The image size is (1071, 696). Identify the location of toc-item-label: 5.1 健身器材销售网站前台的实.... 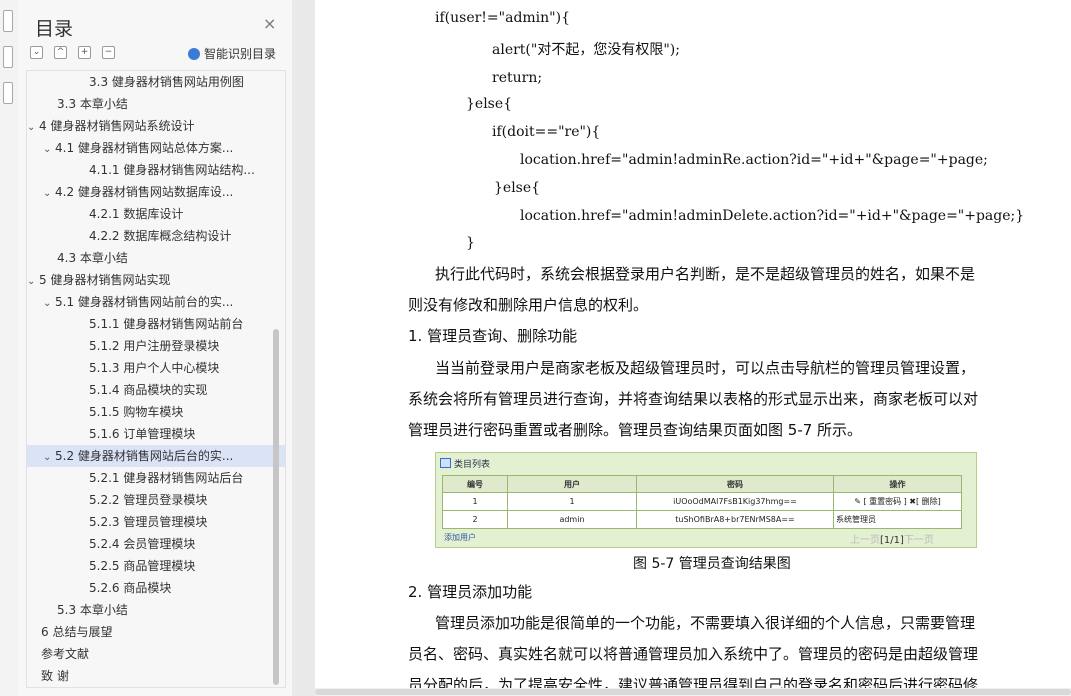
(144, 302).